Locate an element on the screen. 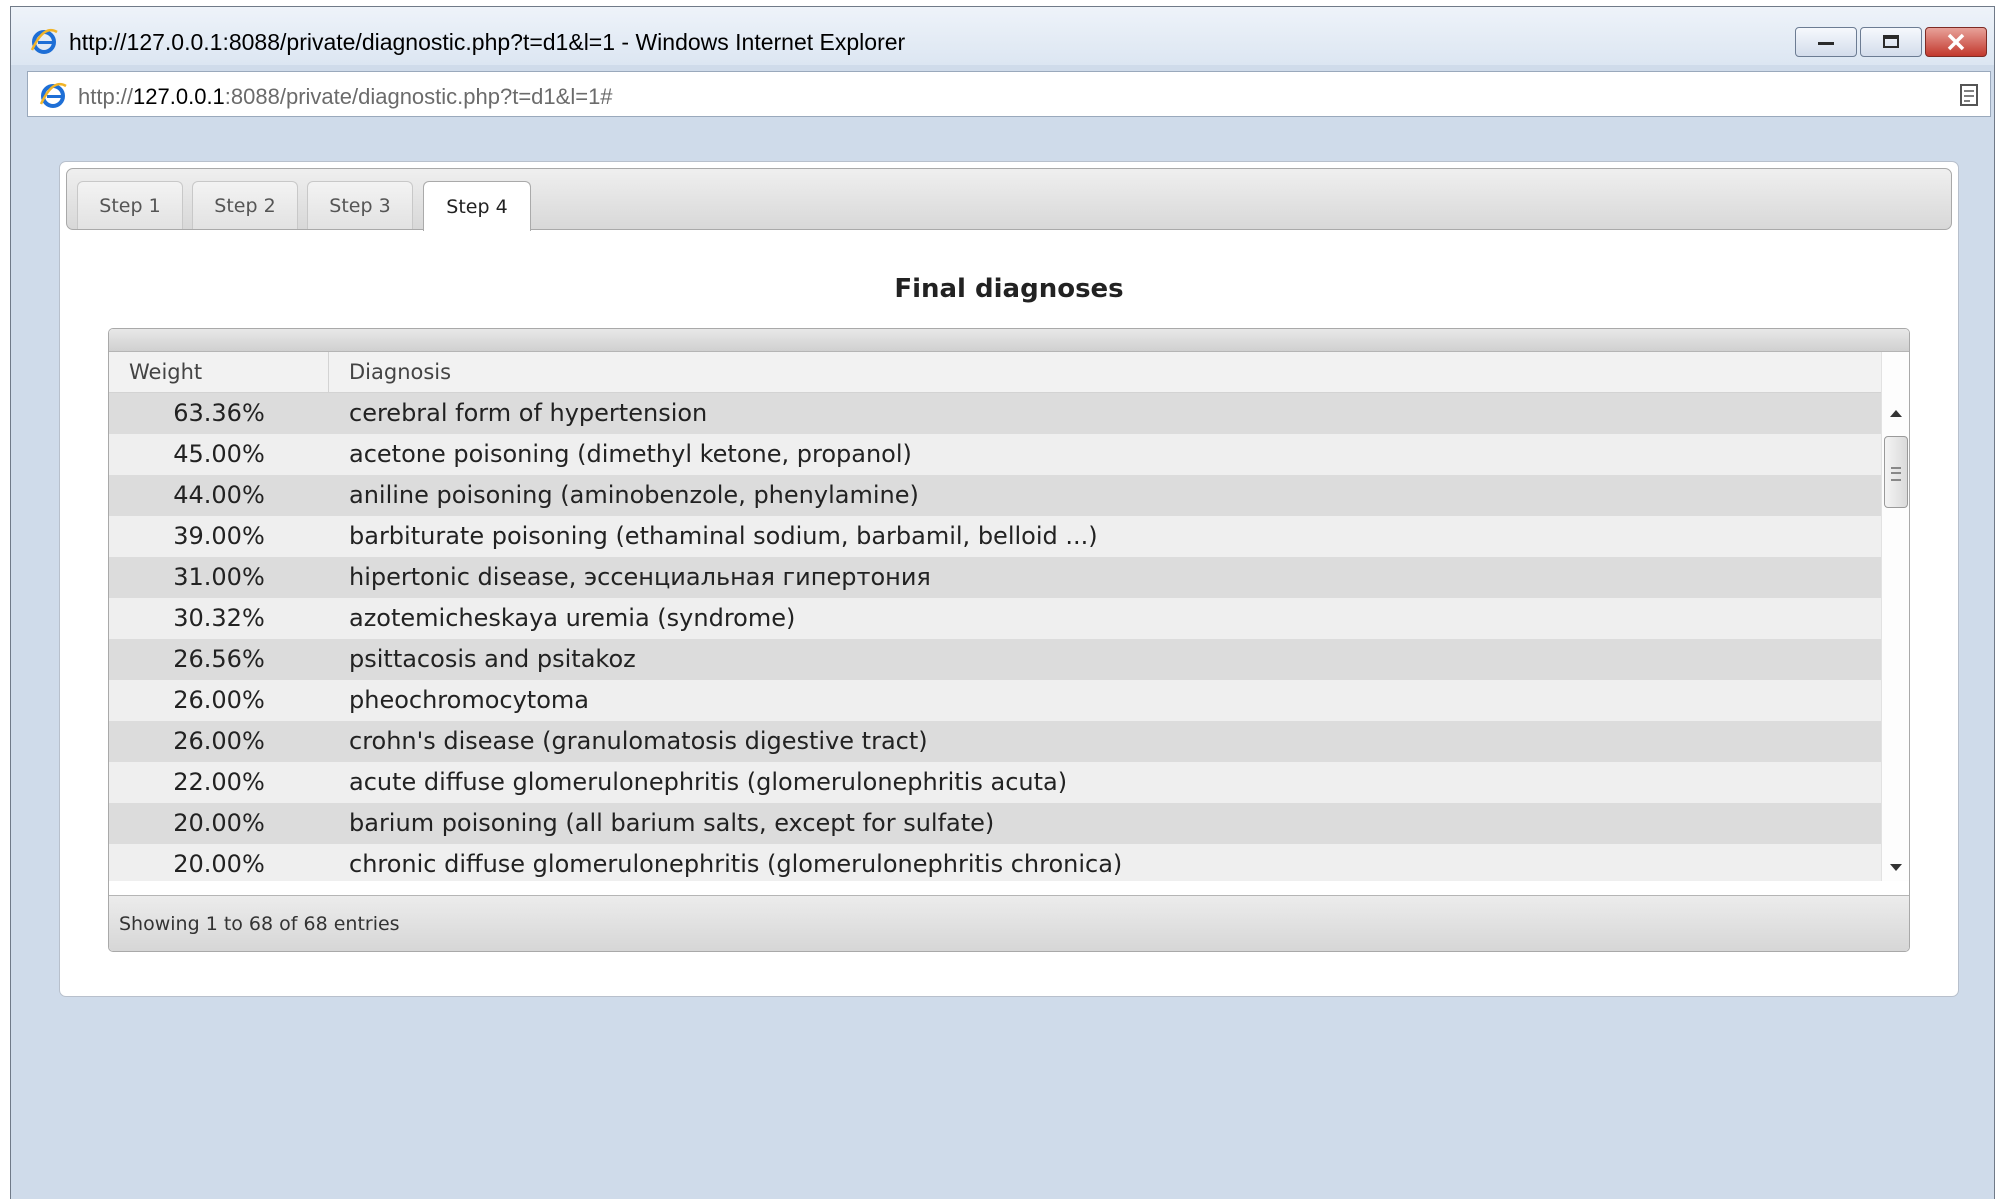 The image size is (2005, 1199). weight-cell: 30.32% is located at coordinates (219, 618).